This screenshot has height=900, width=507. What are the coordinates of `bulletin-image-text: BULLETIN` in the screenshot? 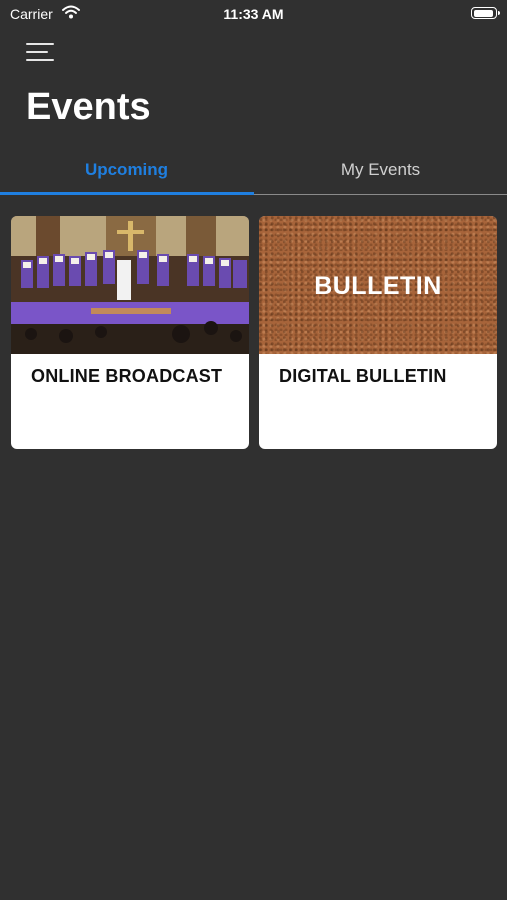 It's located at (378, 286).